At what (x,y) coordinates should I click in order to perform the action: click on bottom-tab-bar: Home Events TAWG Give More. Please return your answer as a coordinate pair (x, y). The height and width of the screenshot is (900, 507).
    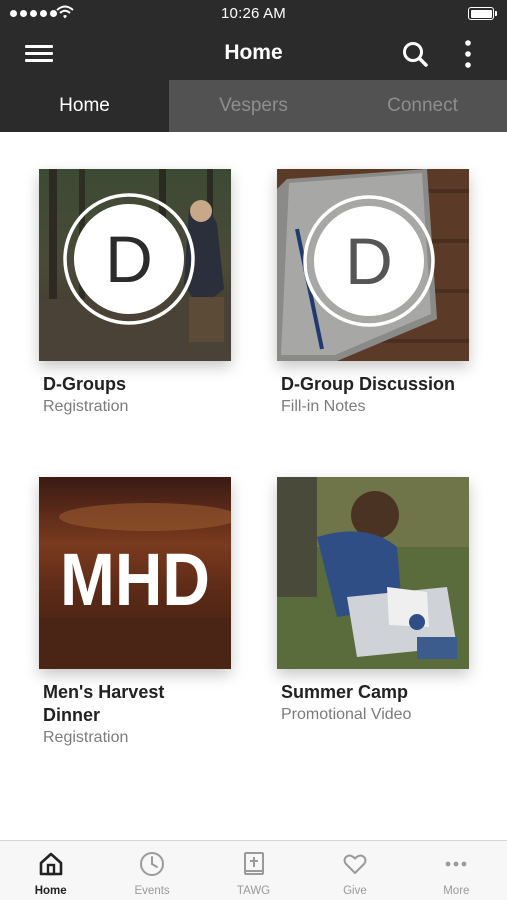
    Looking at the image, I should click on (253, 870).